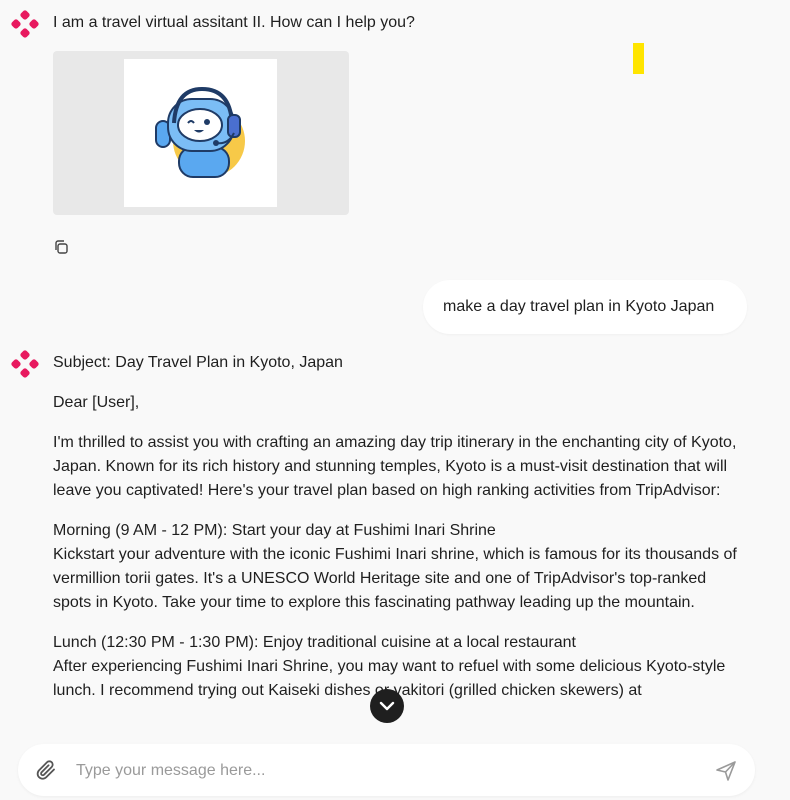  I want to click on copy-icon, so click(61, 247).